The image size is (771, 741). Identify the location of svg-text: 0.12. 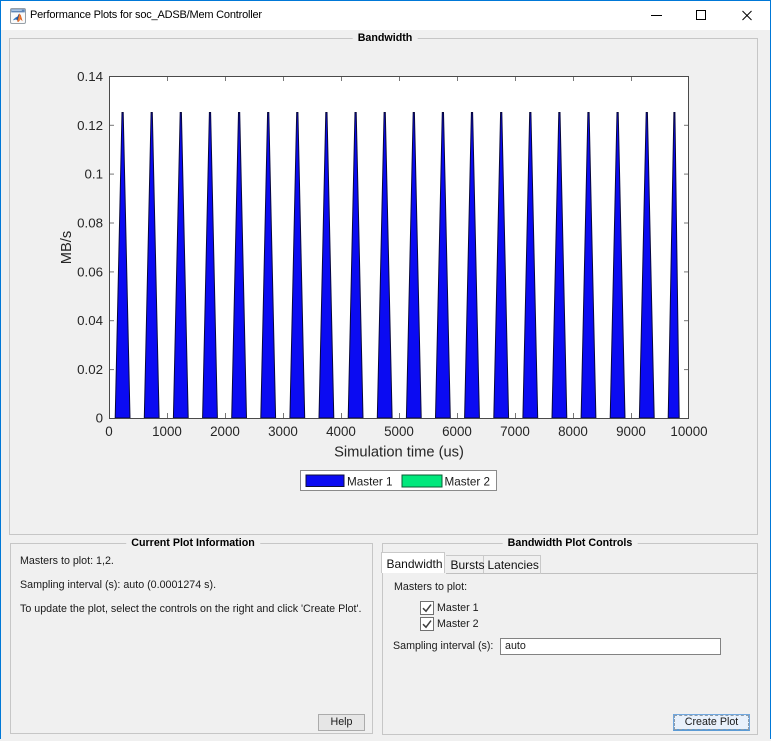
(90, 125).